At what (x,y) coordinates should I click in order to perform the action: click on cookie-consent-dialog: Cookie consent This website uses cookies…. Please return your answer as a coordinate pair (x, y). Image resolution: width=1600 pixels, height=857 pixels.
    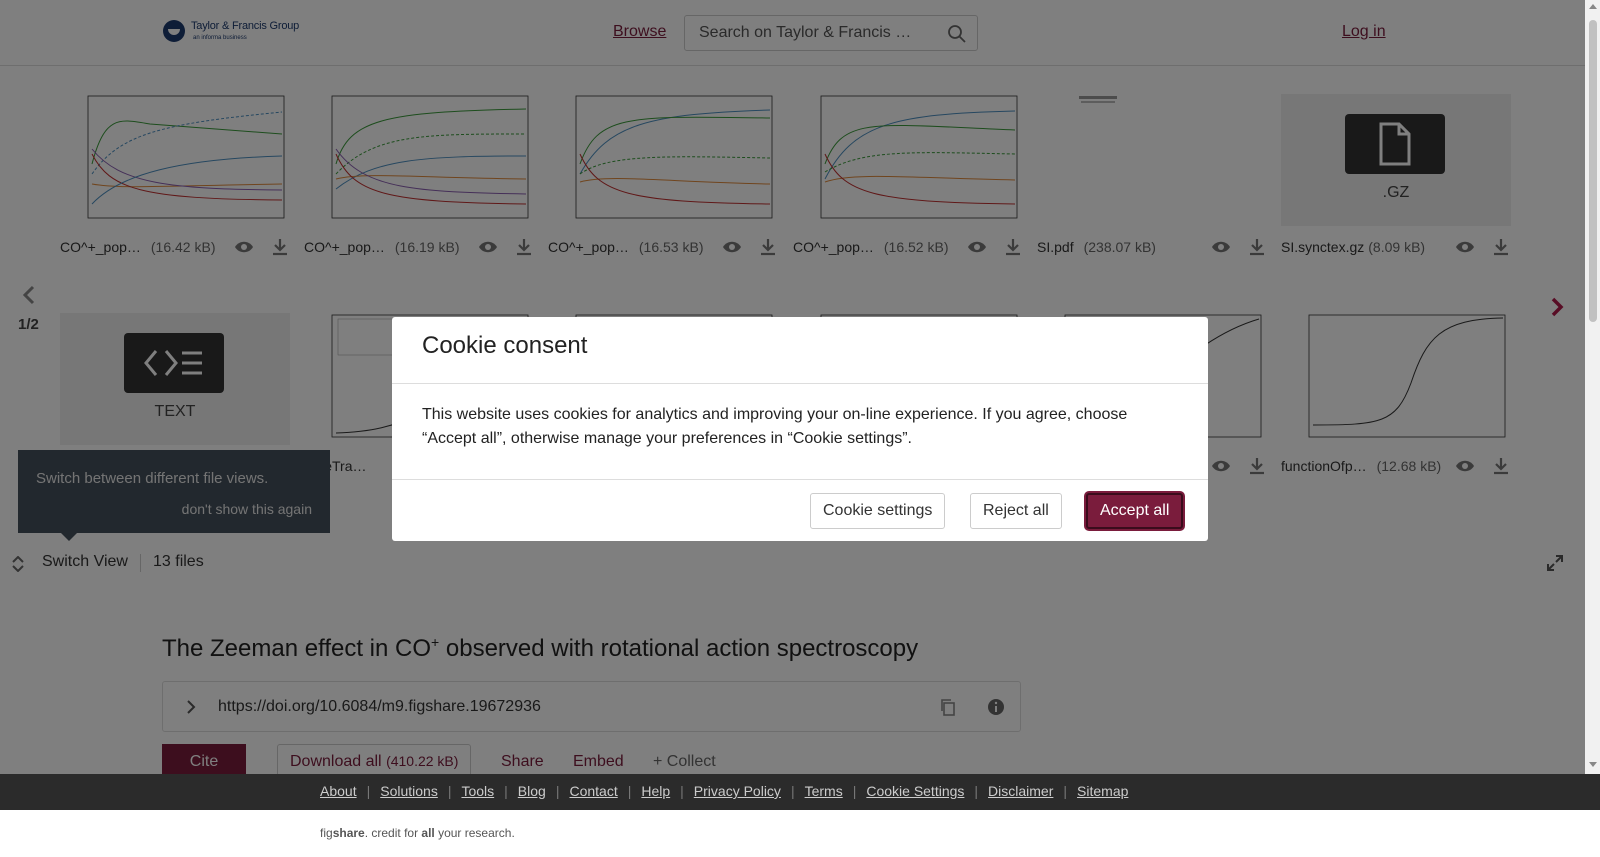
    Looking at the image, I should click on (800, 429).